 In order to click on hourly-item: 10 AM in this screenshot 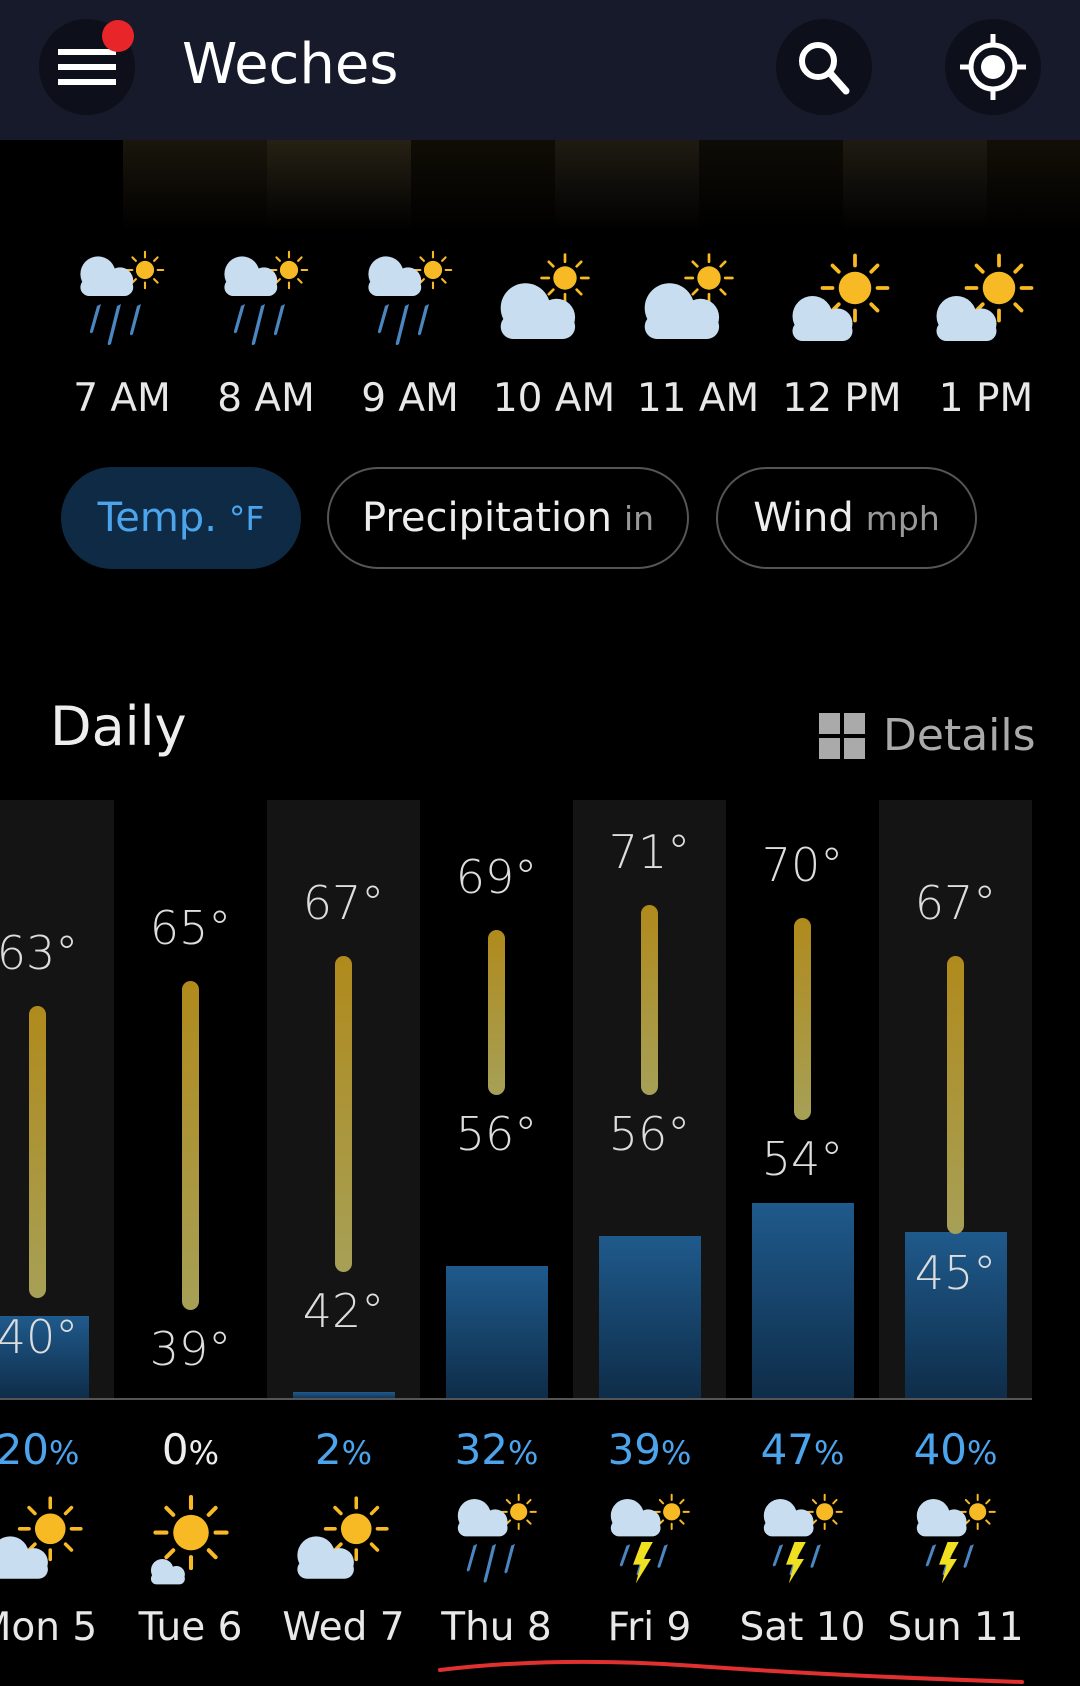, I will do `click(554, 335)`.